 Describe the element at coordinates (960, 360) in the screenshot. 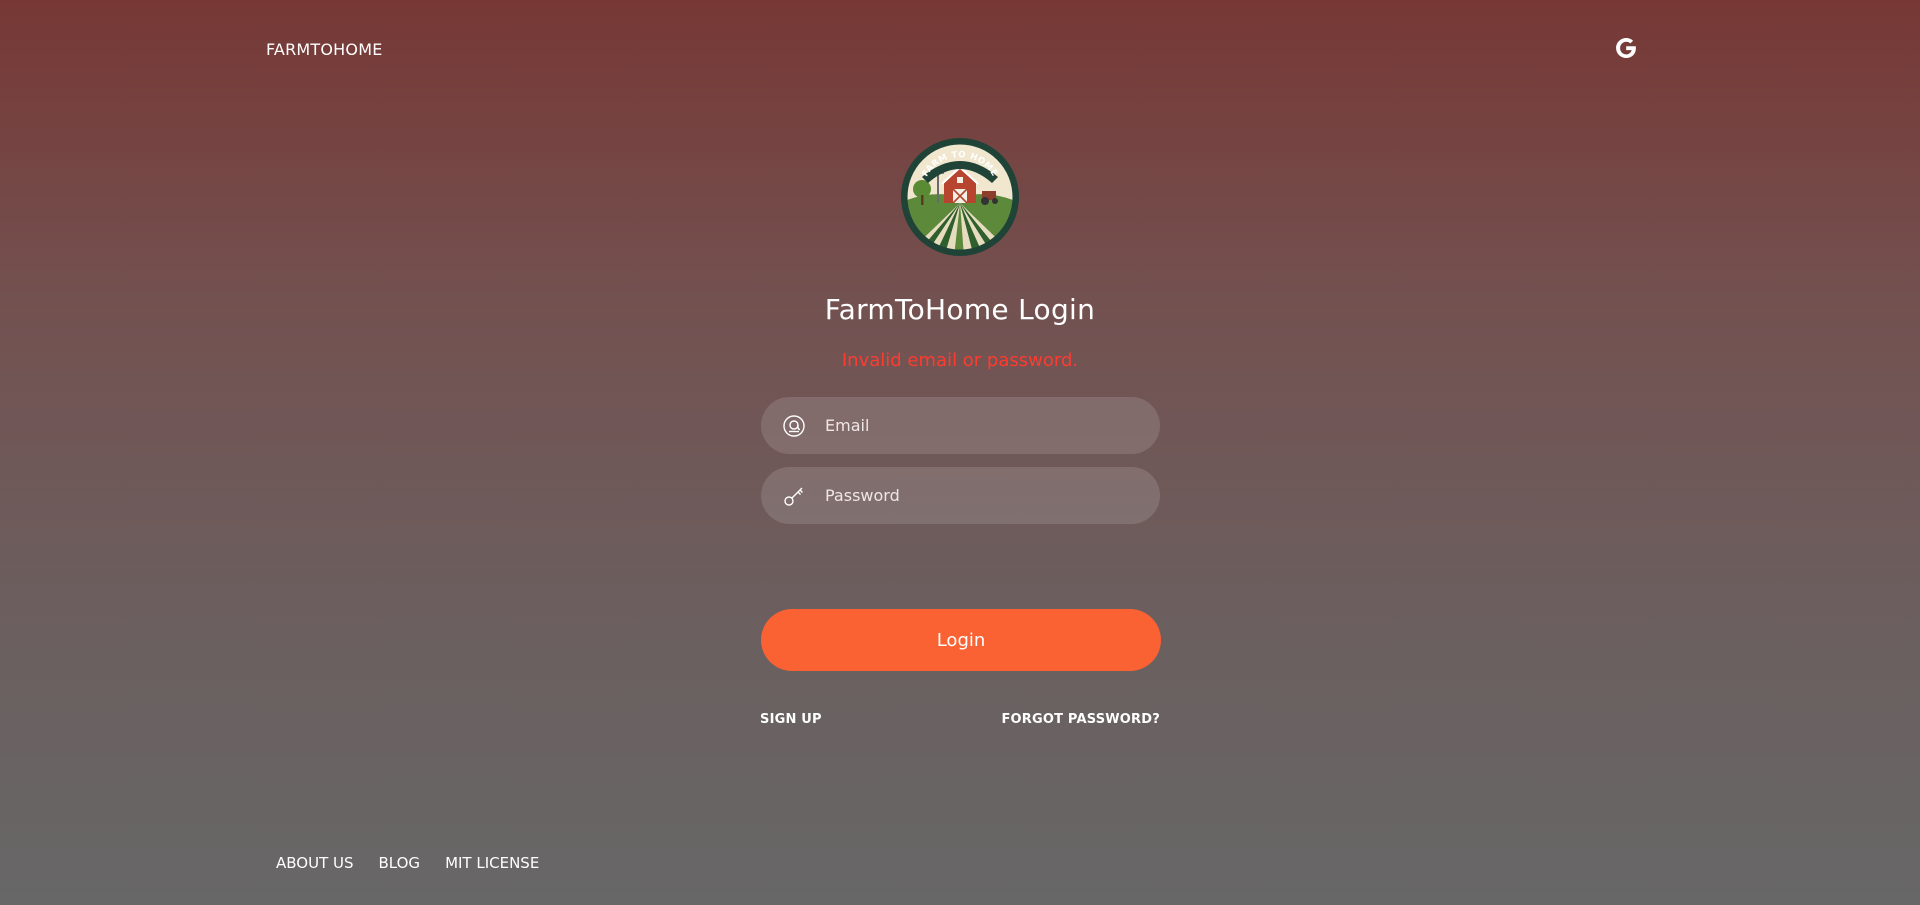

I see `error-message: Invalid email or password.` at that location.